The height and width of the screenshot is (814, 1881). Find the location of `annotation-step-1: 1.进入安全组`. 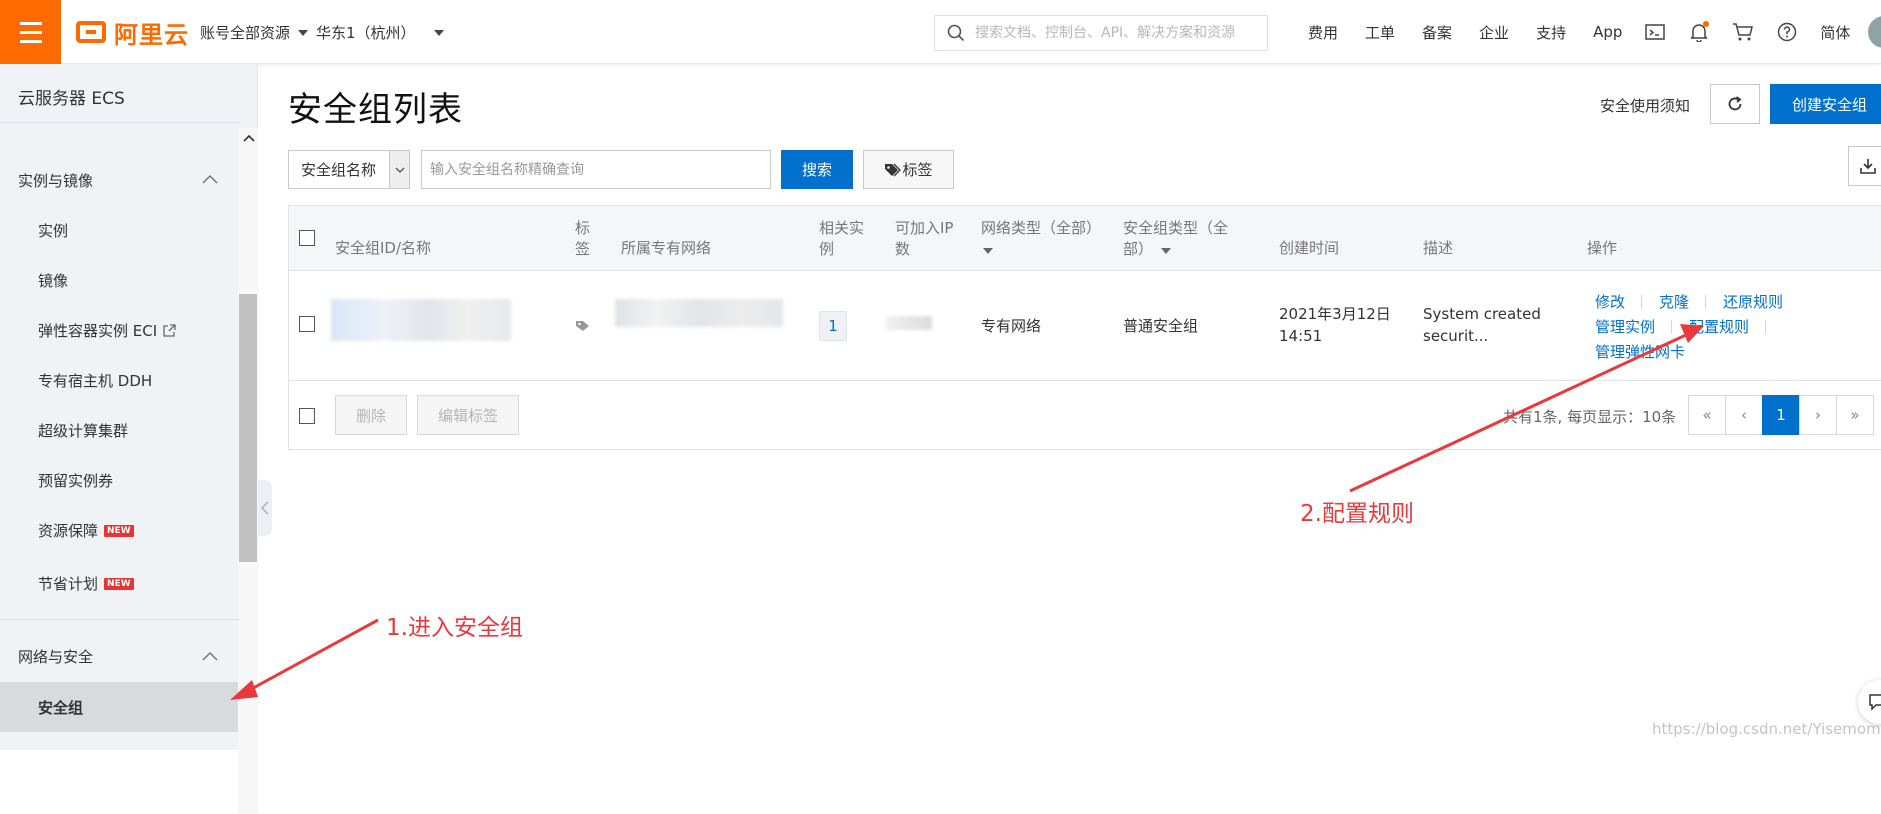

annotation-step-1: 1.进入安全组 is located at coordinates (454, 628).